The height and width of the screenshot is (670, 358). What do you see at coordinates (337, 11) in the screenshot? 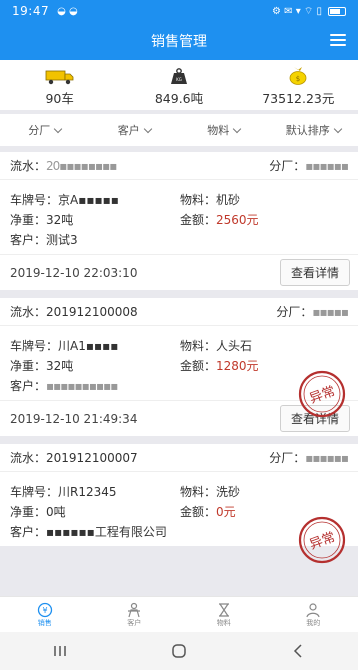
I see `battery-icon` at bounding box center [337, 11].